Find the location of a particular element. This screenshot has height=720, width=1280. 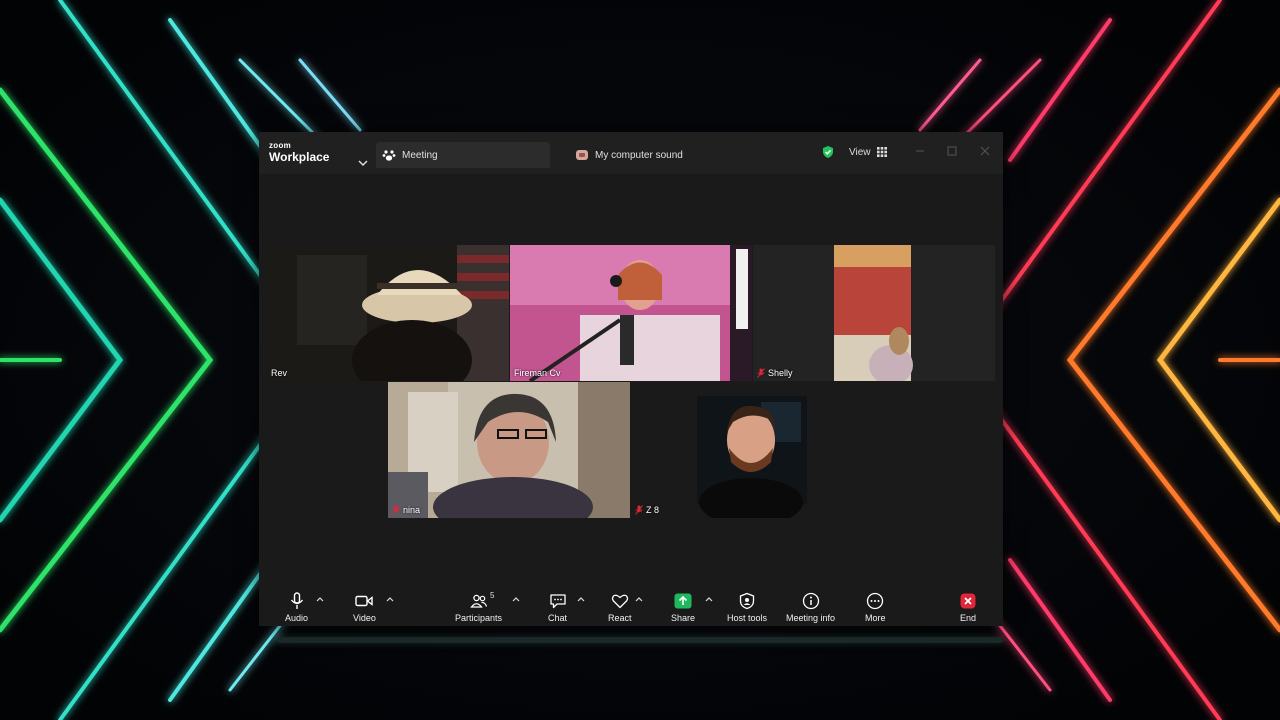

chat-options-caret-icon is located at coordinates (581, 599).